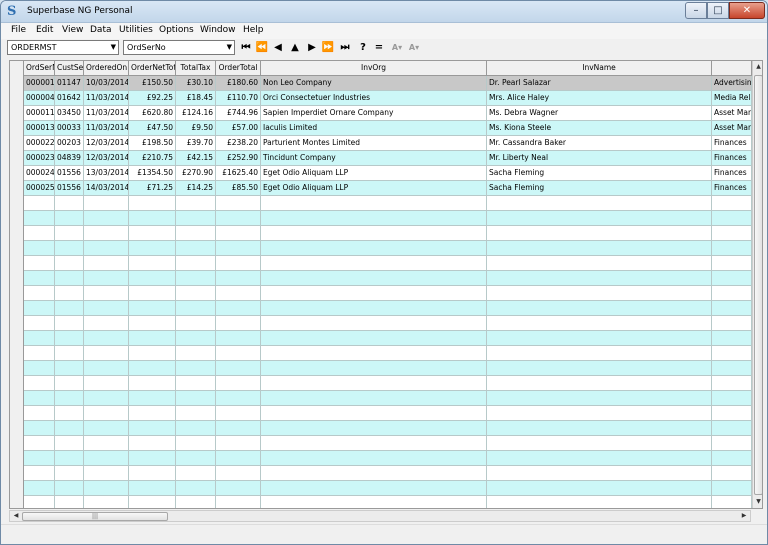  I want to click on table-cell: £198.50, so click(152, 143).